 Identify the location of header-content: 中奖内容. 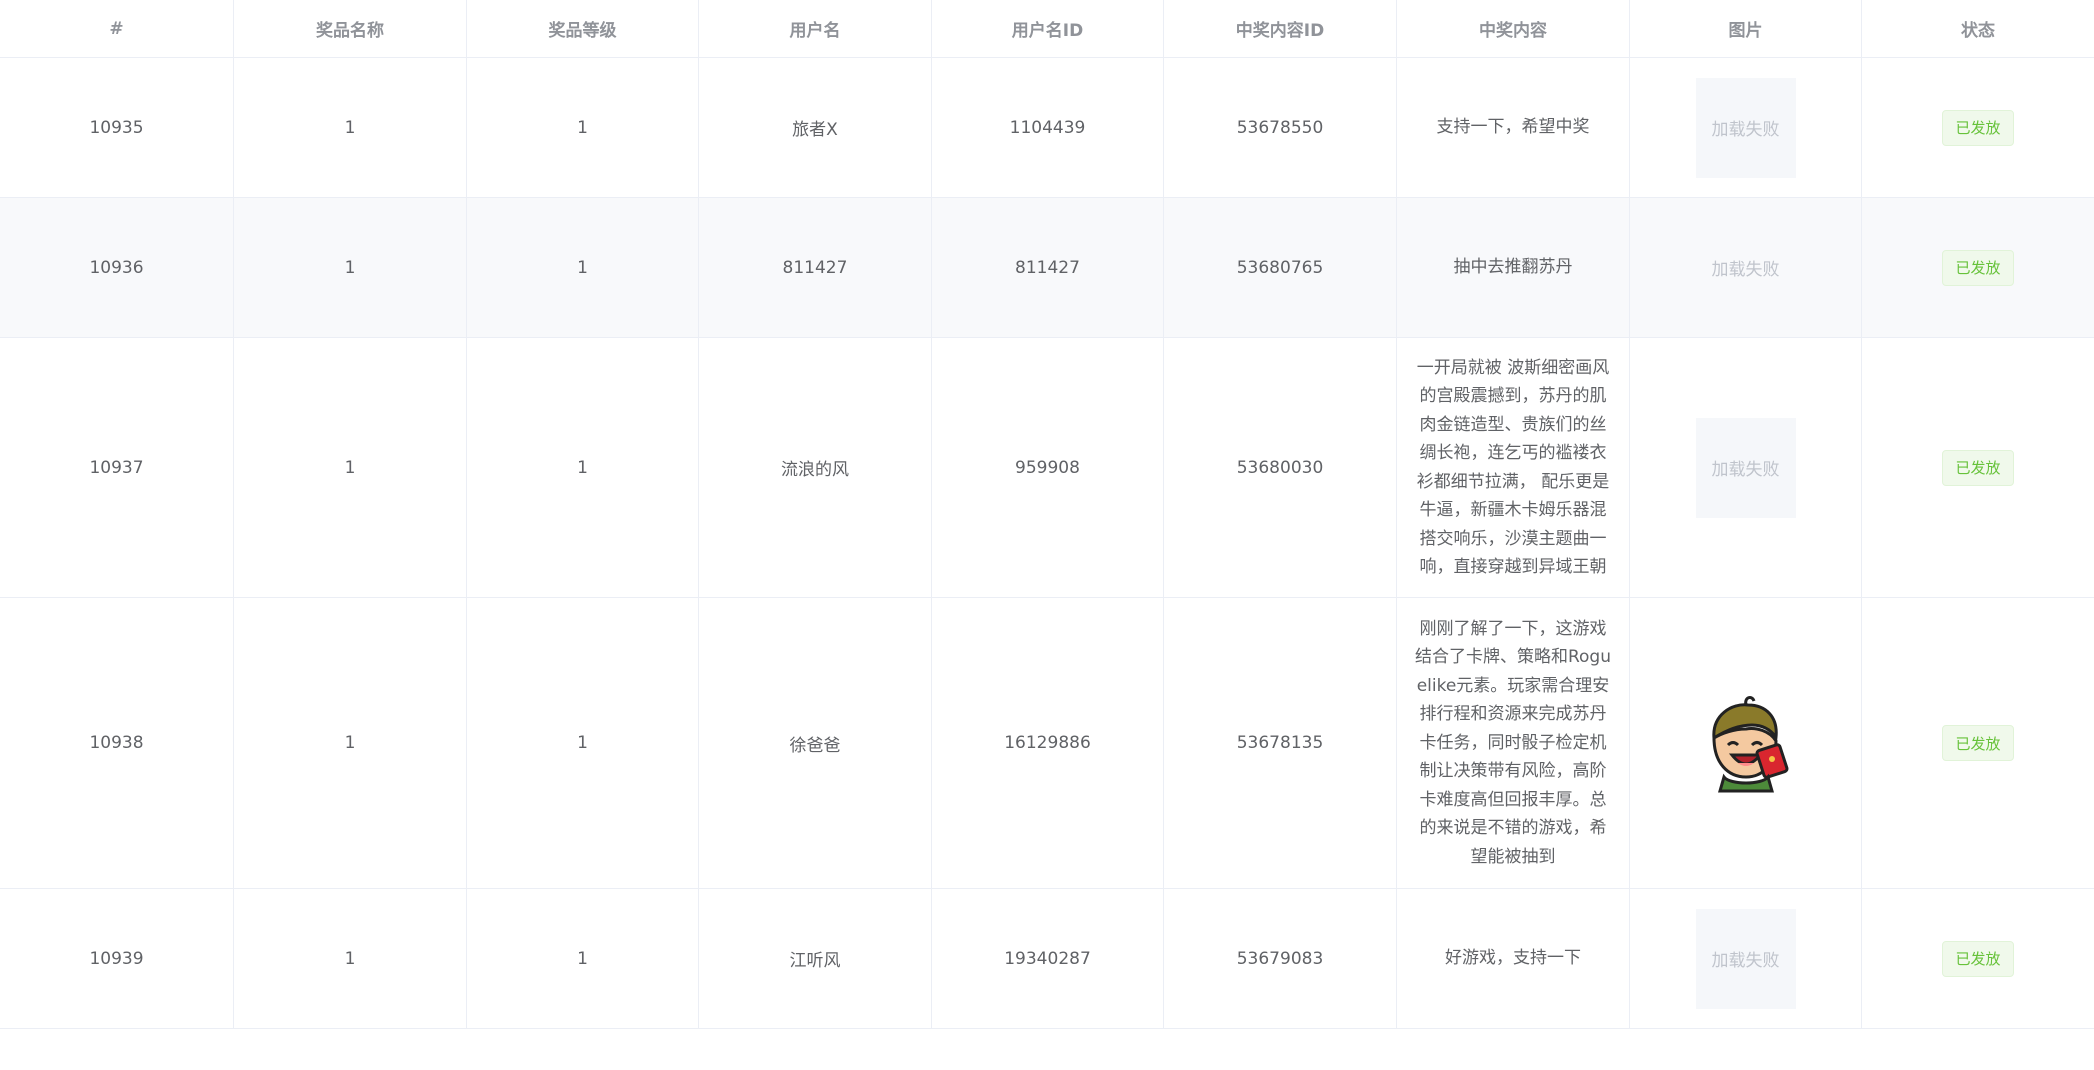
(1513, 28).